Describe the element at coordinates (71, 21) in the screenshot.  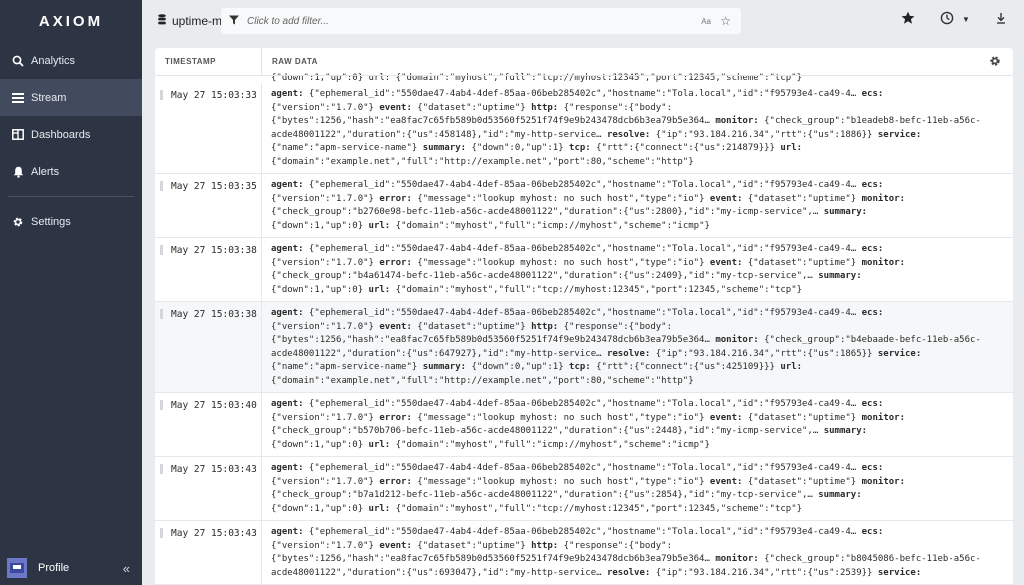
I see `axiom-logo: AXIOM` at that location.